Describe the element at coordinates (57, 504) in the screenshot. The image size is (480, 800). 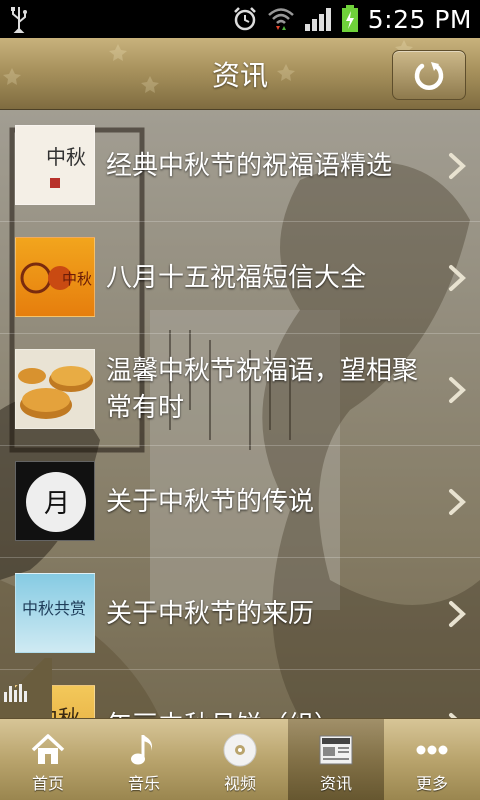
I see `thumbnail-calligraphy: 月` at that location.